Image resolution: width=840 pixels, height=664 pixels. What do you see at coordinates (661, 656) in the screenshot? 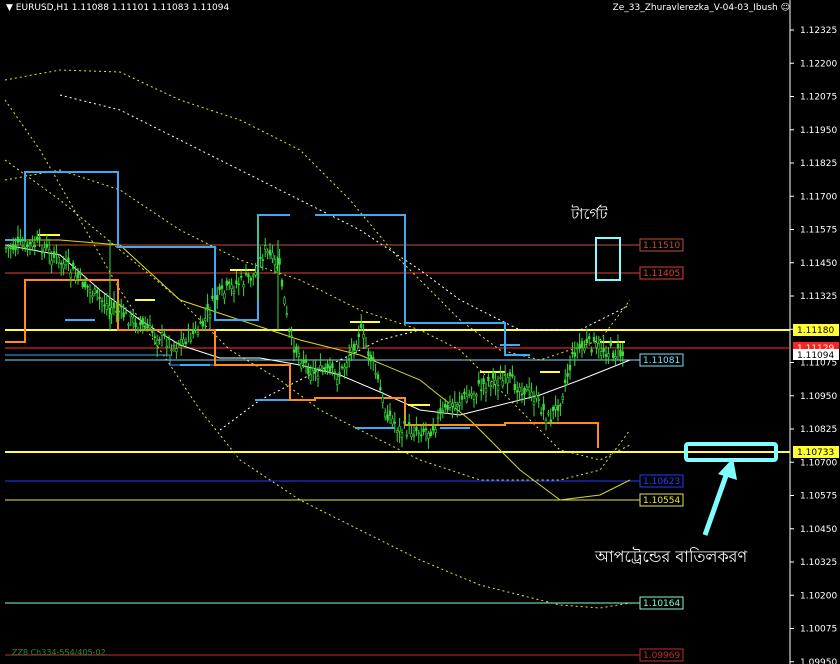
I see `price-level-label: 1.09969` at bounding box center [661, 656].